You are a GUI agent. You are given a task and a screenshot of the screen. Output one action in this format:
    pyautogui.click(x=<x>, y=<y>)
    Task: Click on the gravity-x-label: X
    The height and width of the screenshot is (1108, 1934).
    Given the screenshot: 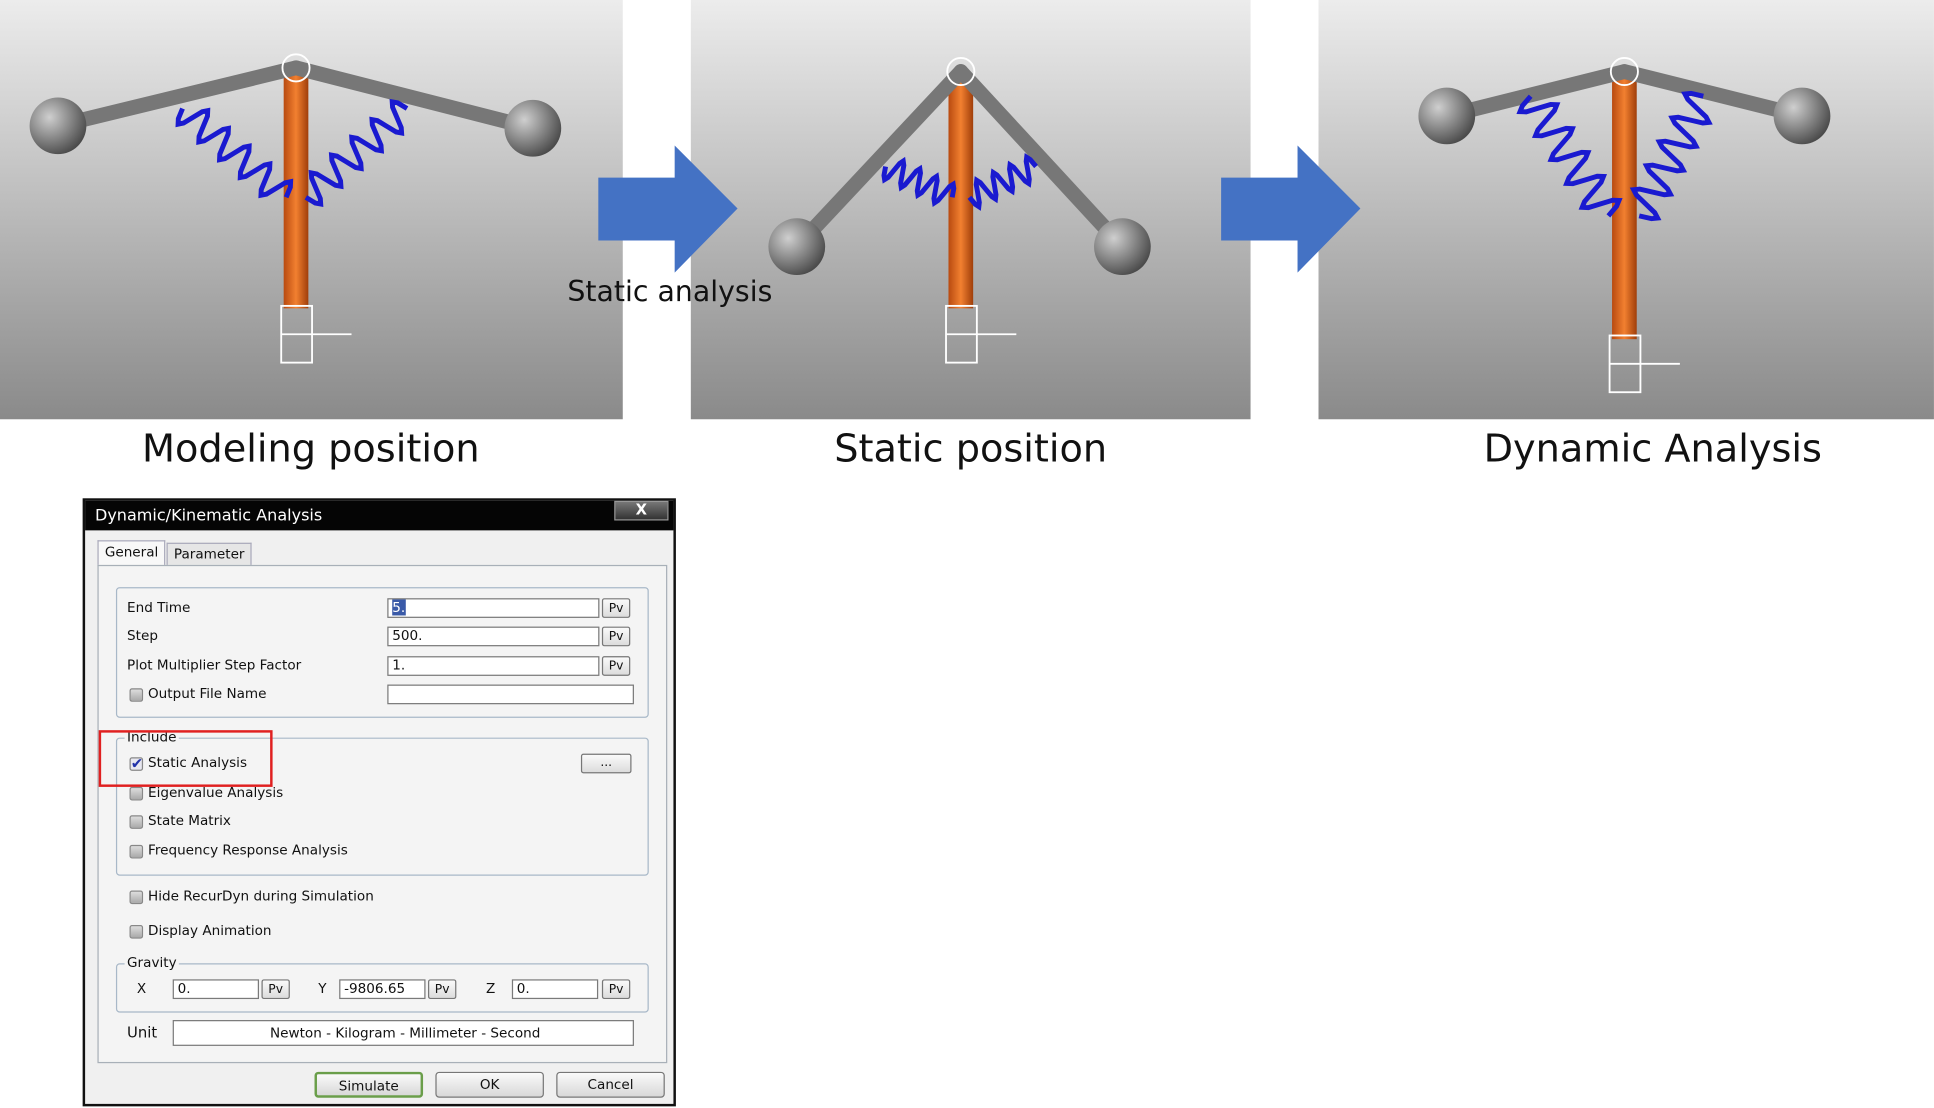 What is the action you would take?
    pyautogui.click(x=141, y=988)
    